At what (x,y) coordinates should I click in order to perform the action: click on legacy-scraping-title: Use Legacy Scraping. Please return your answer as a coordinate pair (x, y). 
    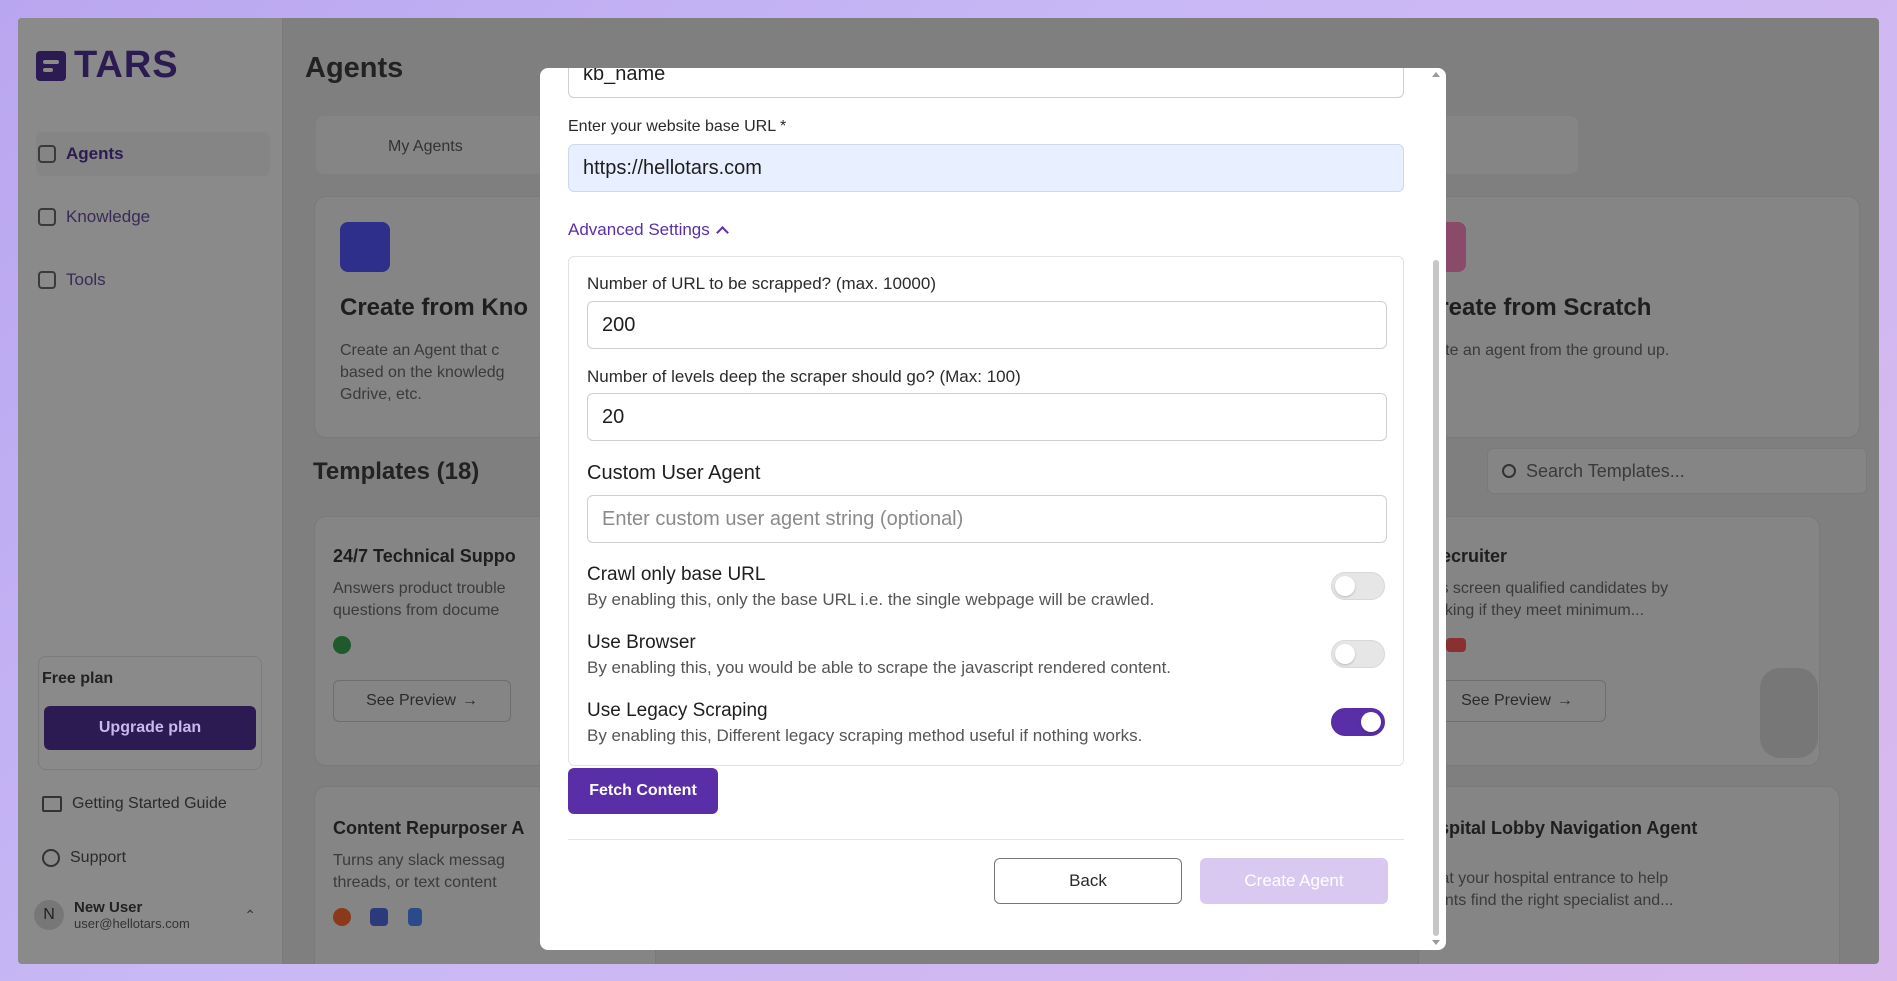
    Looking at the image, I should click on (677, 710).